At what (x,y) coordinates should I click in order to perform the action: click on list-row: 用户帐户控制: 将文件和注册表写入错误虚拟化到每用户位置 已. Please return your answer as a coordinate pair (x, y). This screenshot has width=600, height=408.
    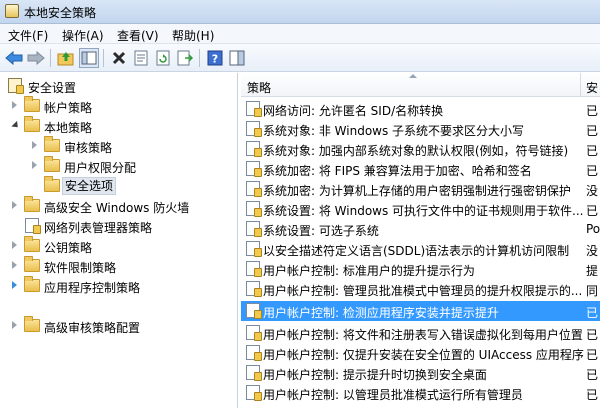
    Looking at the image, I should click on (420, 333).